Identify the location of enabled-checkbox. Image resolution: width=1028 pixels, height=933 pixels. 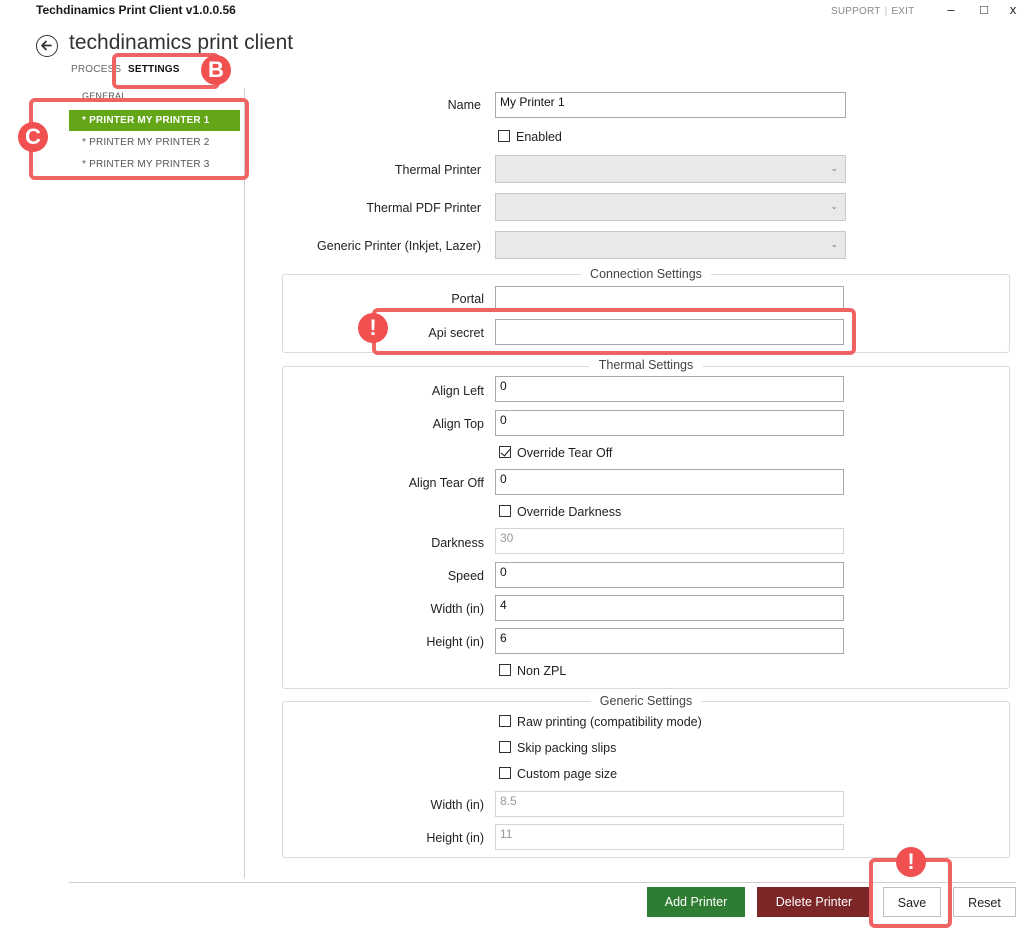
(504, 136).